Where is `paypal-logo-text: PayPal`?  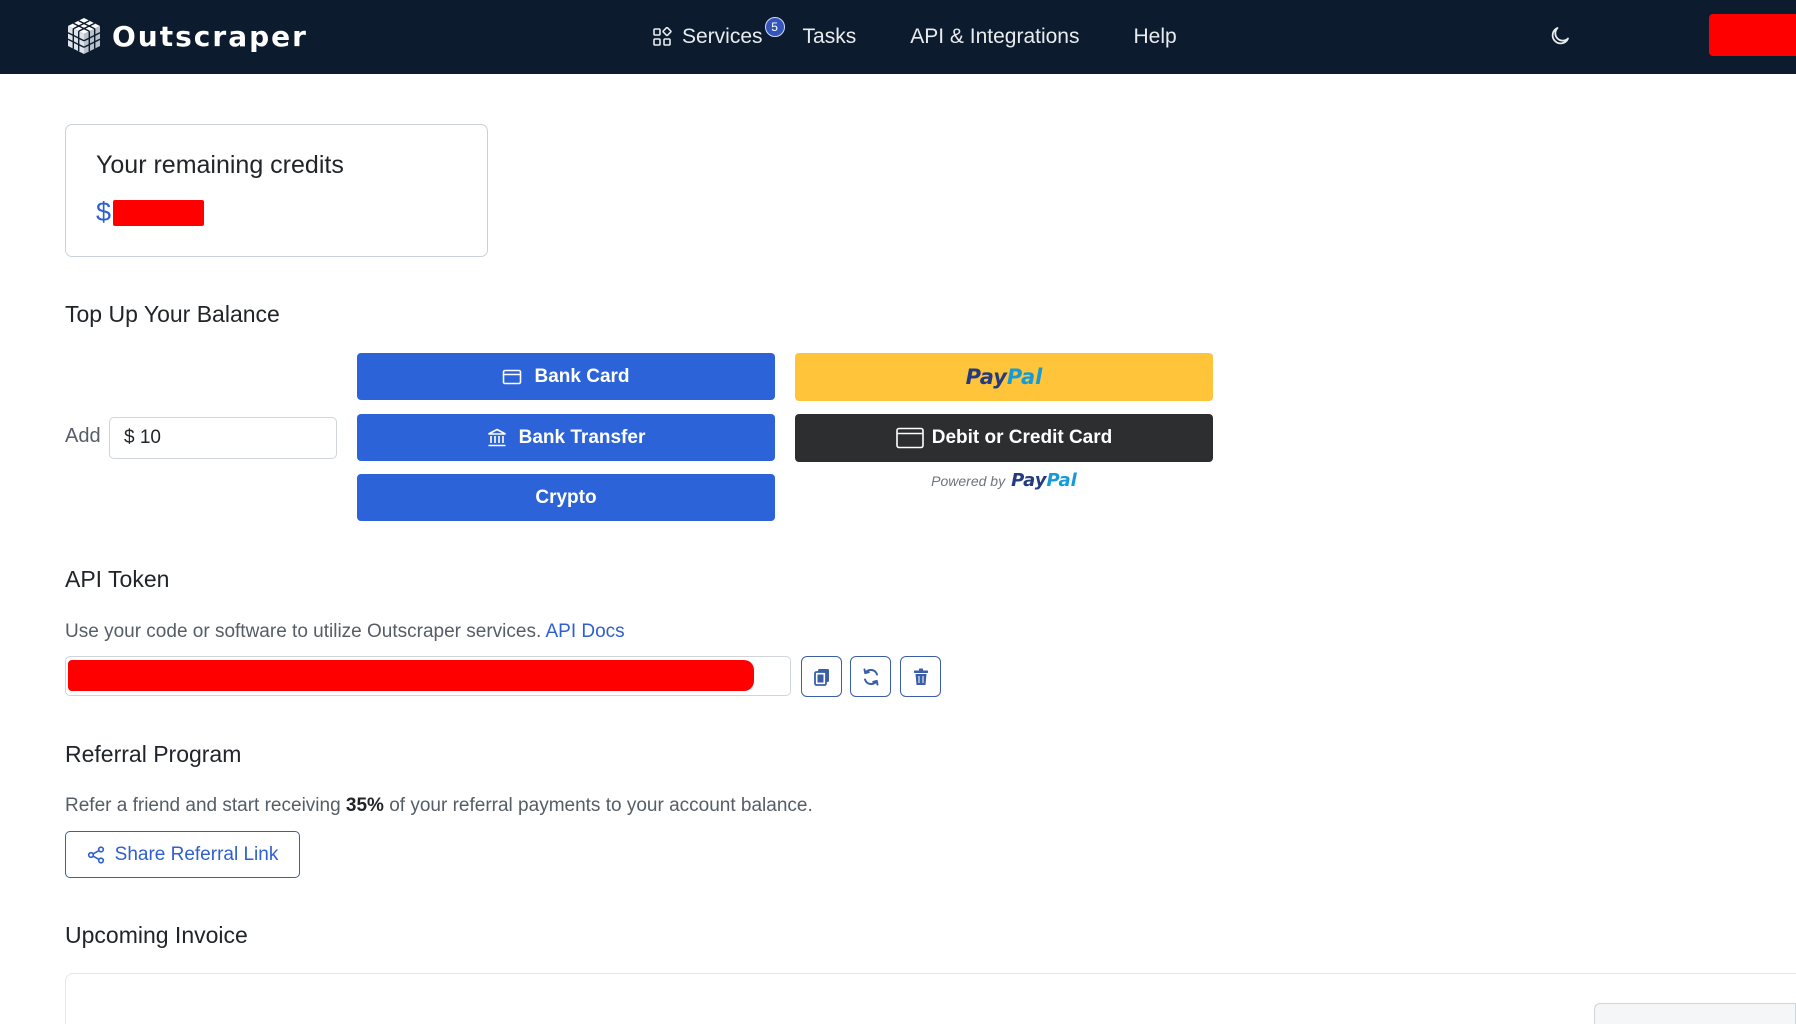
paypal-logo-text: PayPal is located at coordinates (1004, 377).